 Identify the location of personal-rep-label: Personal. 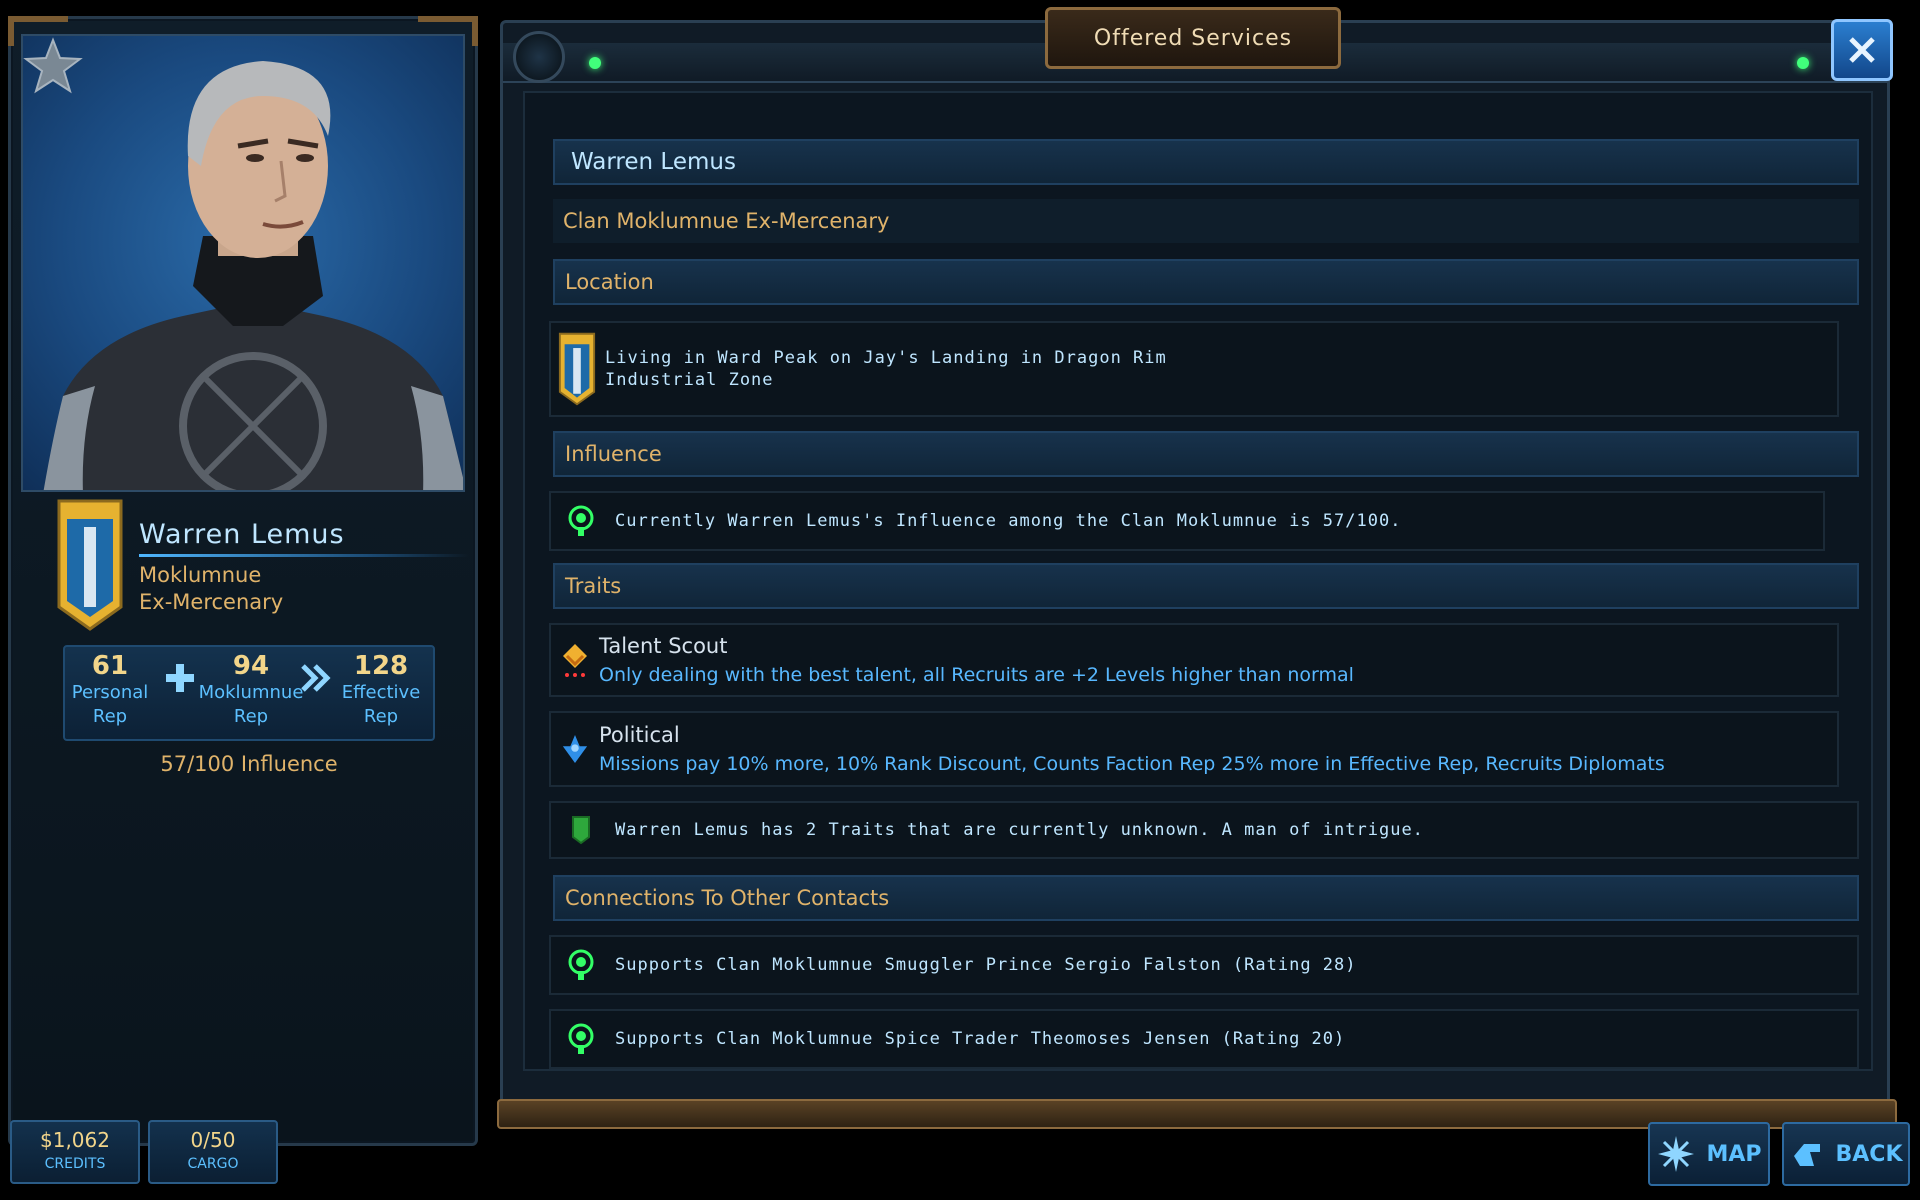
(110, 692).